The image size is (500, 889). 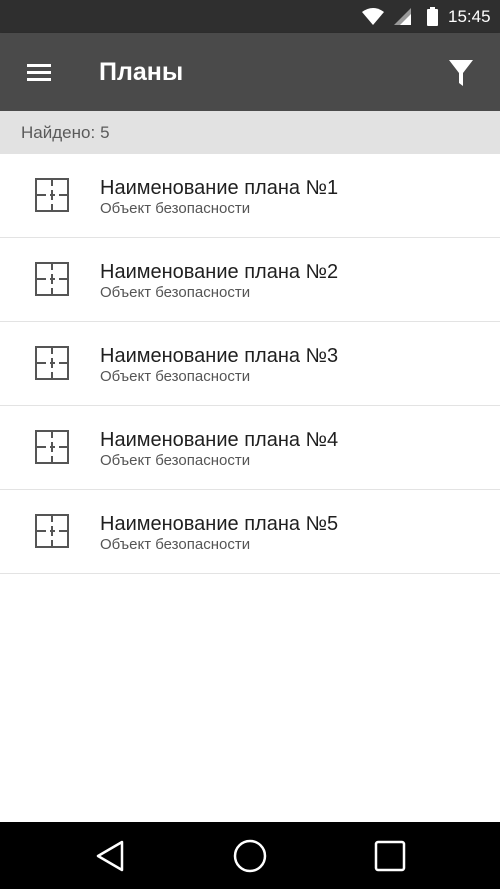 I want to click on status-bar: 15:45, so click(x=250, y=16).